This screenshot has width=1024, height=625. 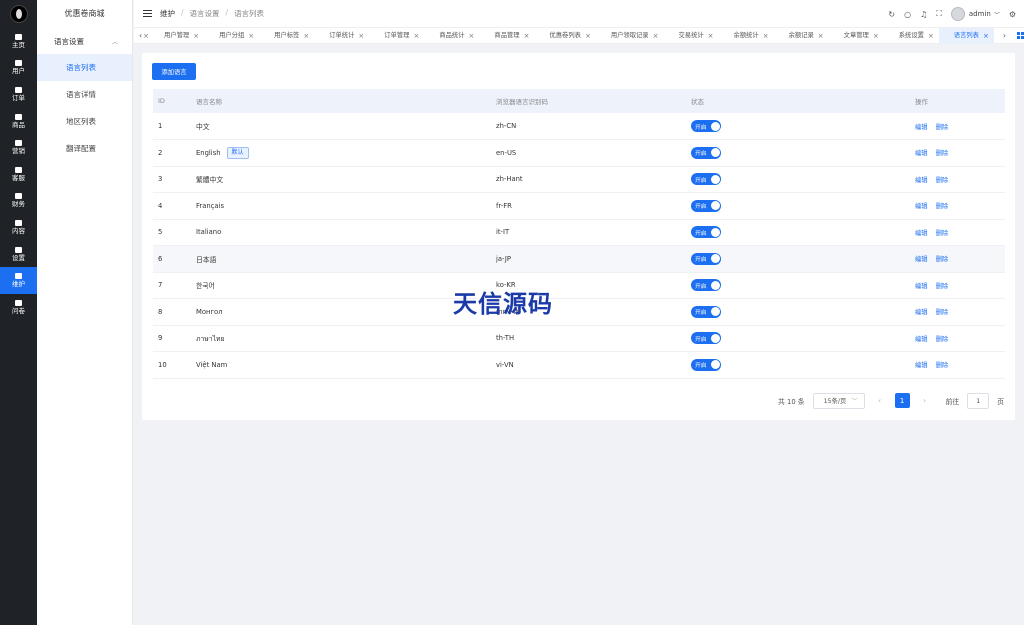 What do you see at coordinates (147, 13) in the screenshot?
I see `menu-toggle-icon` at bounding box center [147, 13].